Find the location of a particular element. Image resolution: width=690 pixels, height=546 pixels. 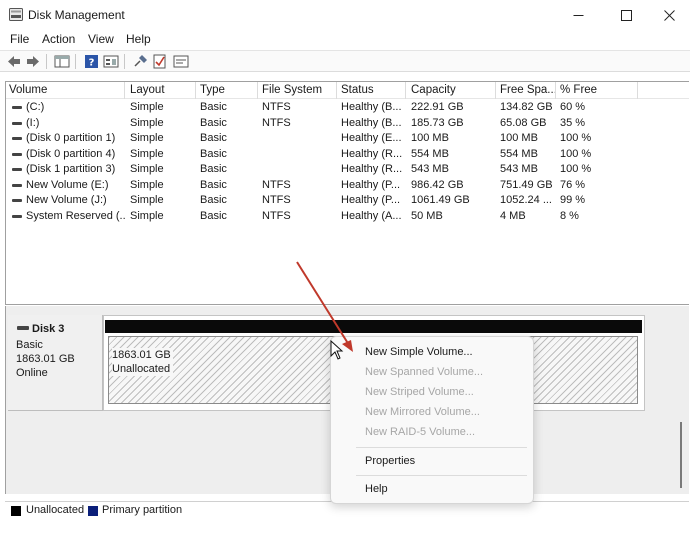

minimize-icon is located at coordinates (578, 15).